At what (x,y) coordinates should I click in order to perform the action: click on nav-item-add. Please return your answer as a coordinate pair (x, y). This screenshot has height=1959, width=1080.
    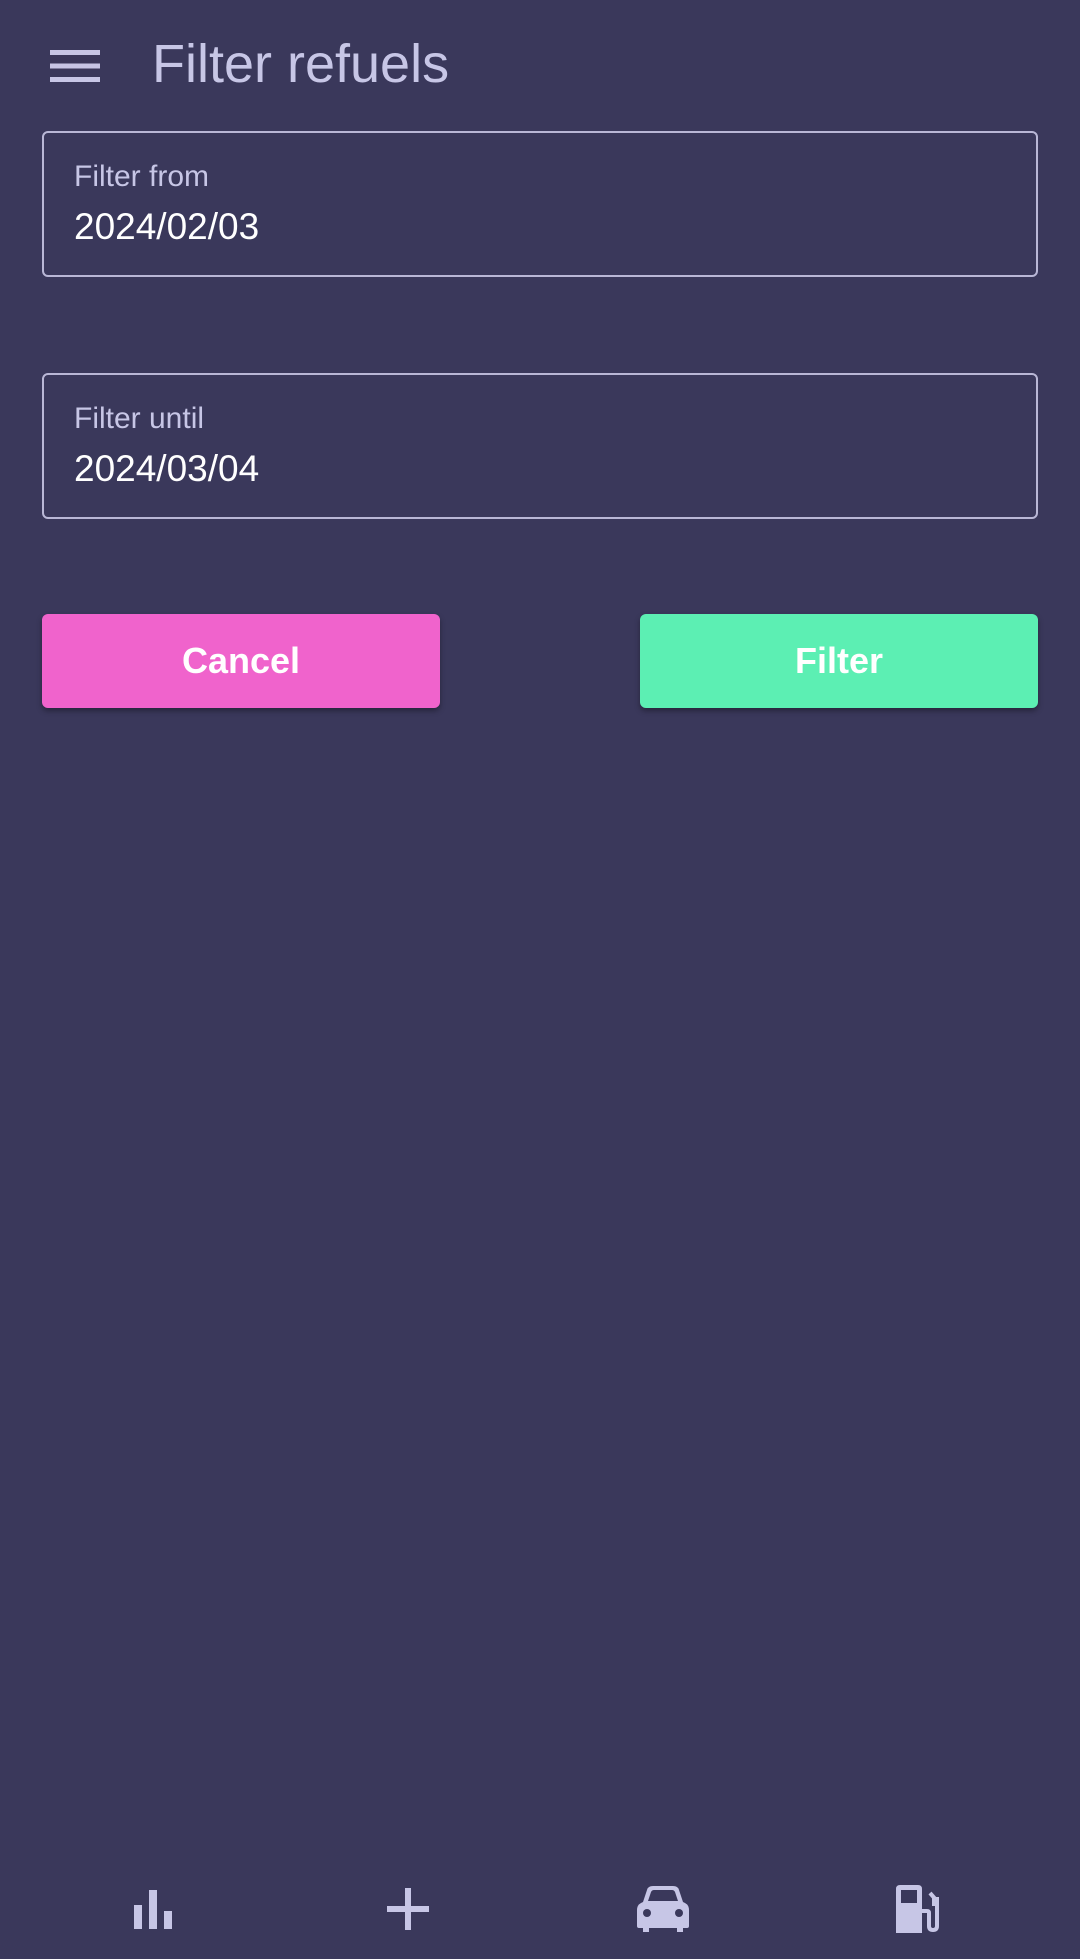
    Looking at the image, I should click on (408, 1909).